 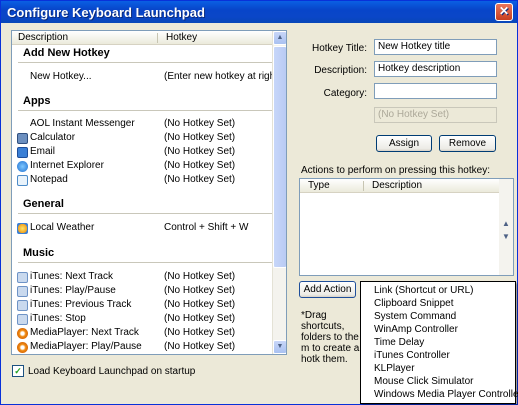 I want to click on remove-button: Remove, so click(x=467, y=143).